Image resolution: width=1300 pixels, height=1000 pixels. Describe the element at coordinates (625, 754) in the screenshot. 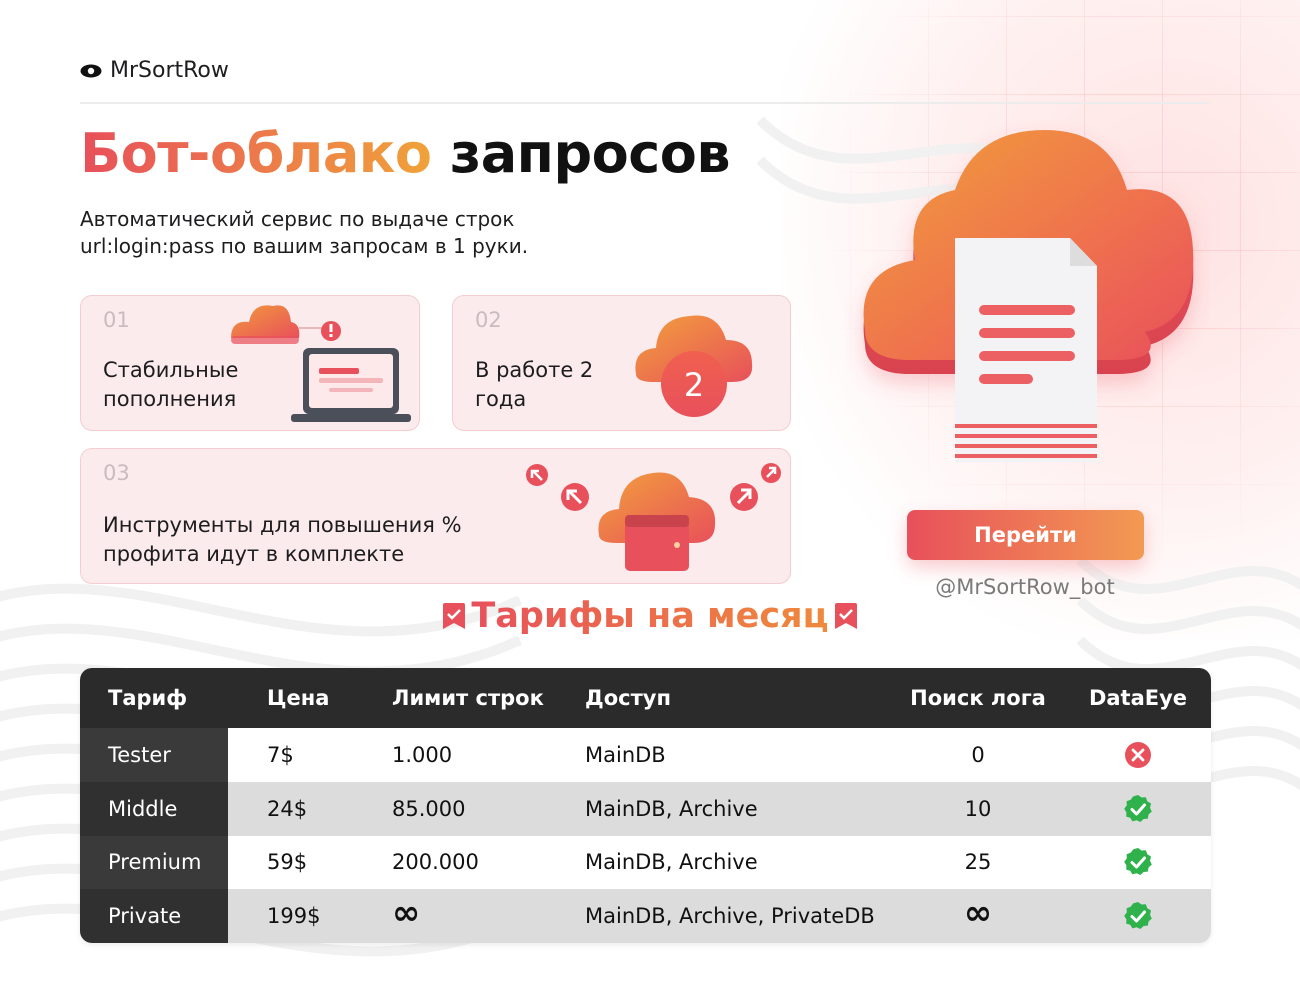

I see `tariff-access: MainDB` at that location.